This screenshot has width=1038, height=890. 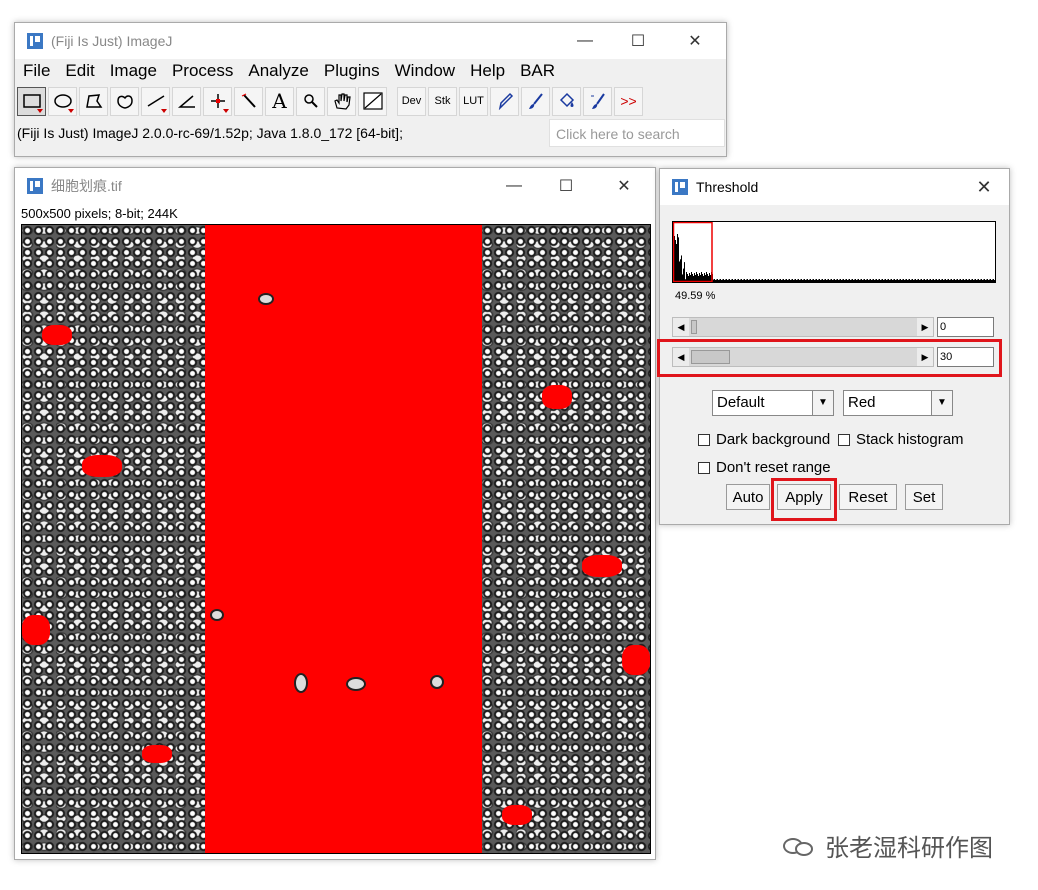 I want to click on pencil-tool-icon, so click(x=504, y=101).